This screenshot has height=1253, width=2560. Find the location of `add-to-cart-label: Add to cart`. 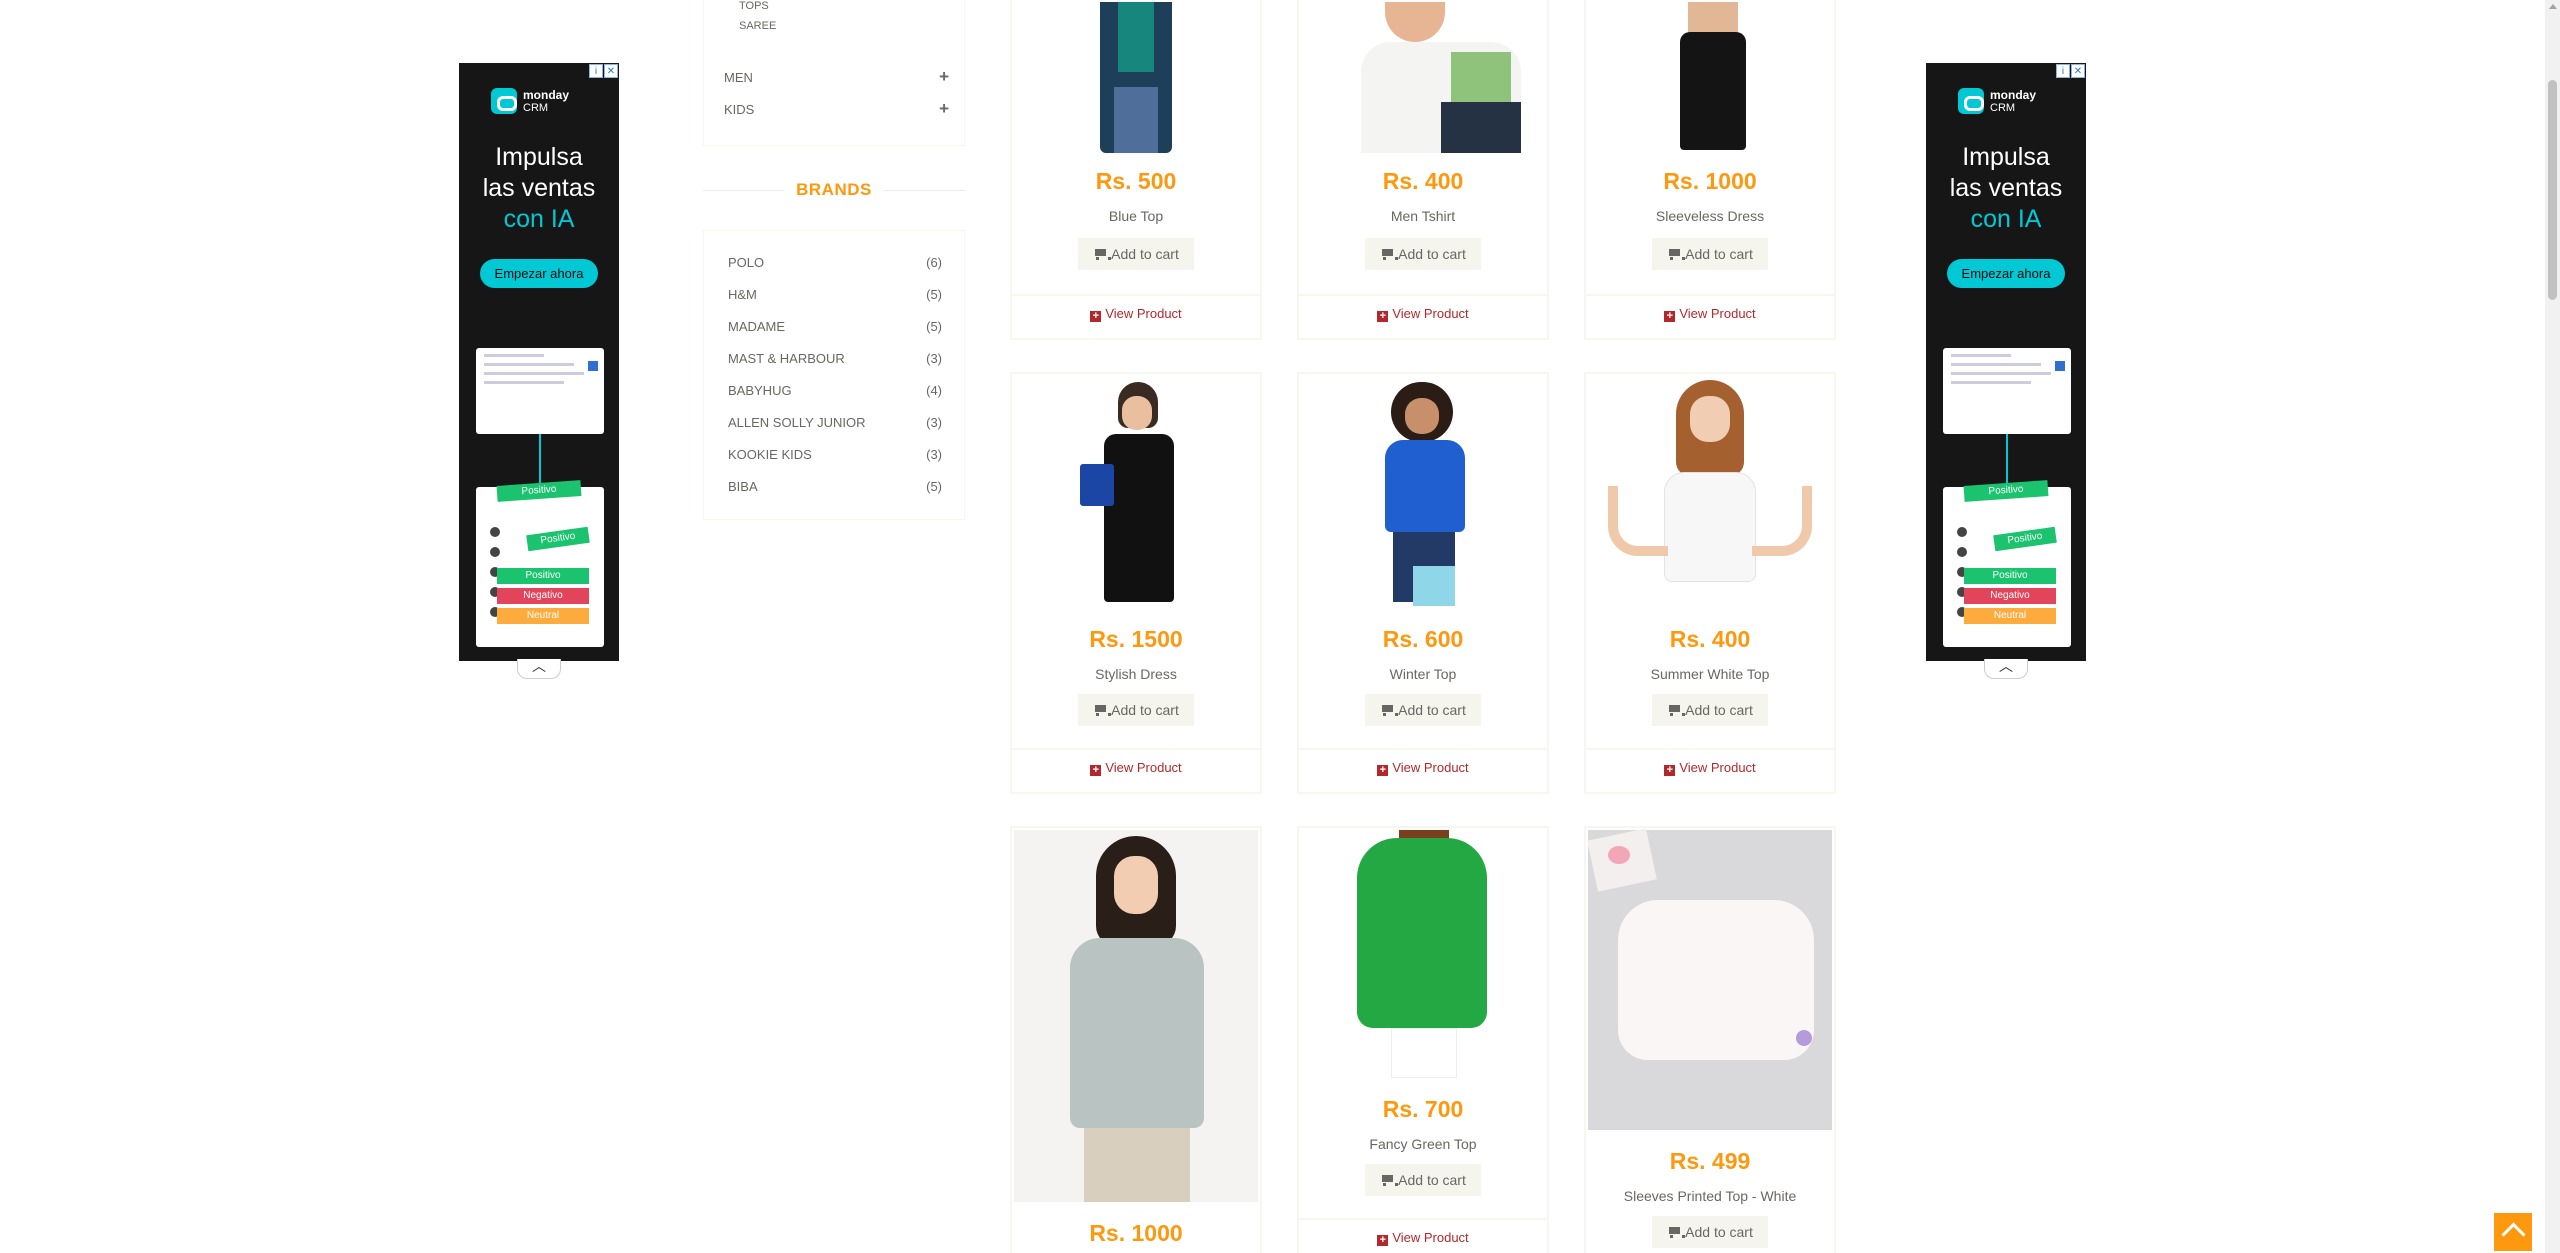

add-to-cart-label: Add to cart is located at coordinates (1145, 710).